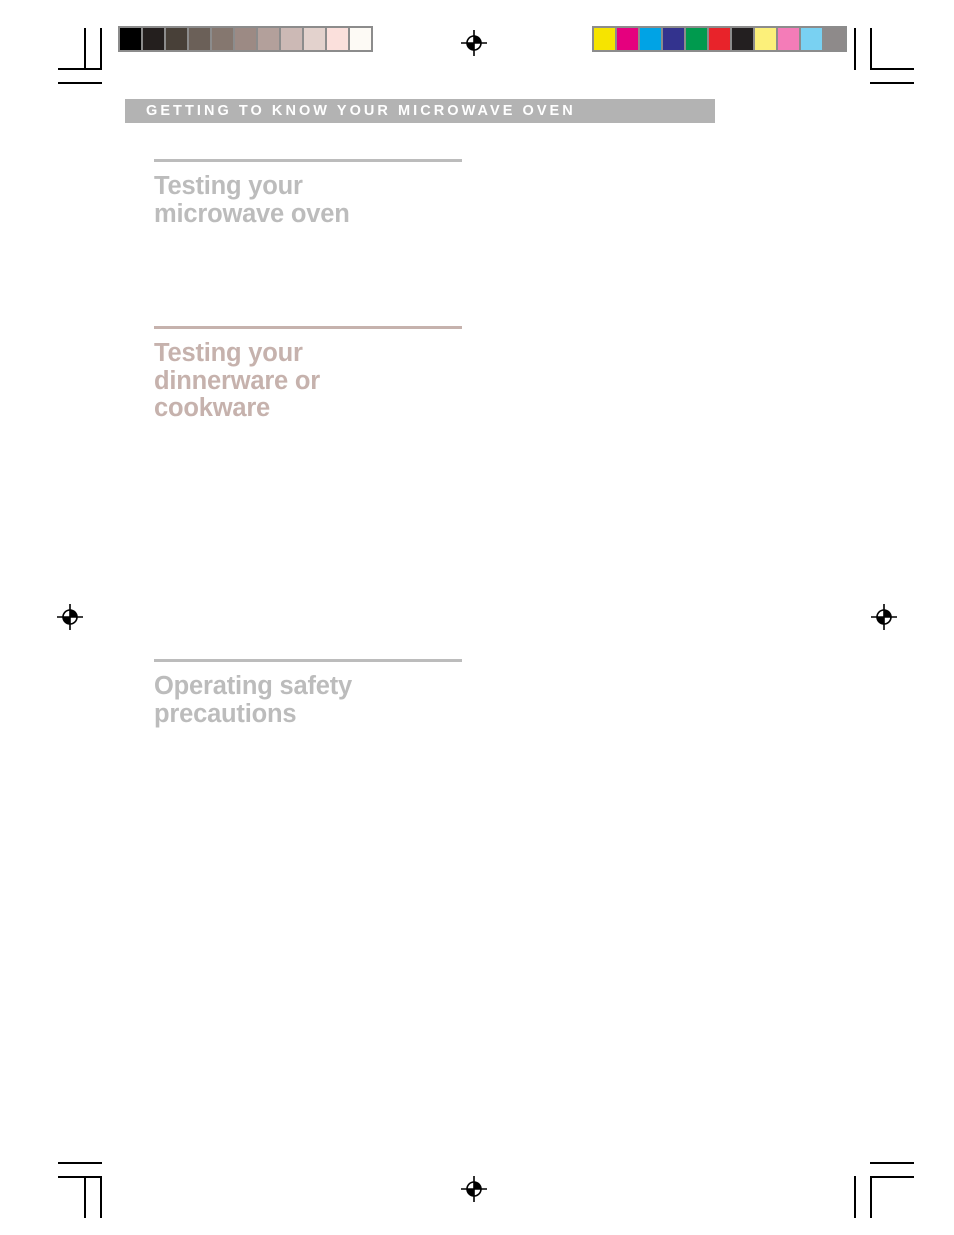 The width and height of the screenshot is (954, 1235). I want to click on registration-target-right-middle, so click(884, 617).